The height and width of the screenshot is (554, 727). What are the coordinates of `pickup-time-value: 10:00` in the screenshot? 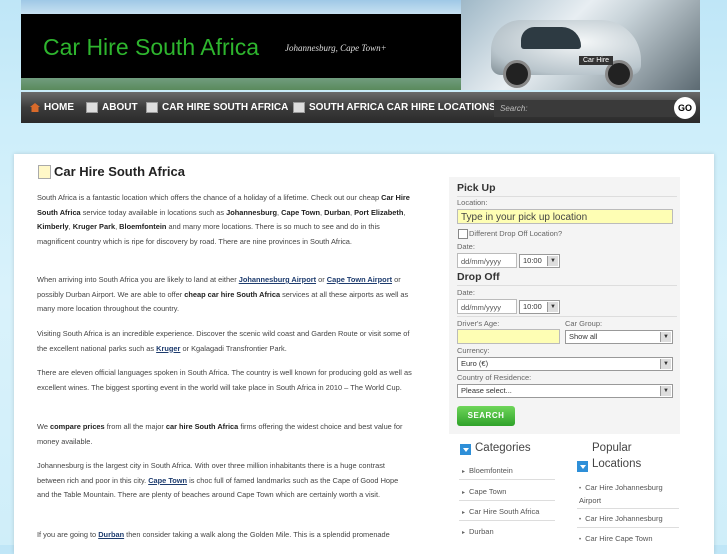 It's located at (532, 260).